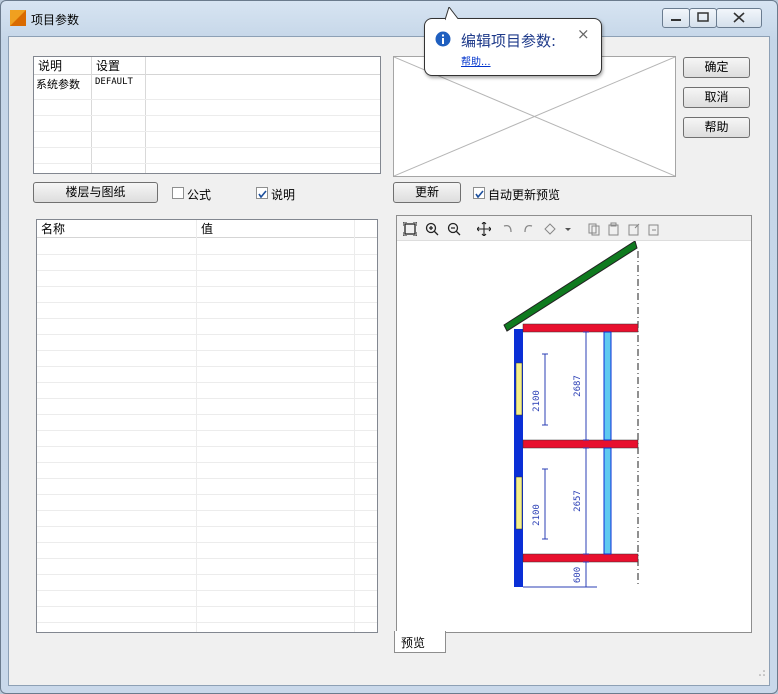 The image size is (778, 694). I want to click on balloon-close-icon: ×, so click(583, 34).